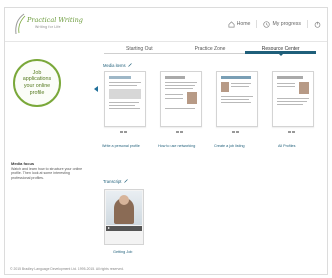 The image size is (332, 278). I want to click on power-icon, so click(317, 24).